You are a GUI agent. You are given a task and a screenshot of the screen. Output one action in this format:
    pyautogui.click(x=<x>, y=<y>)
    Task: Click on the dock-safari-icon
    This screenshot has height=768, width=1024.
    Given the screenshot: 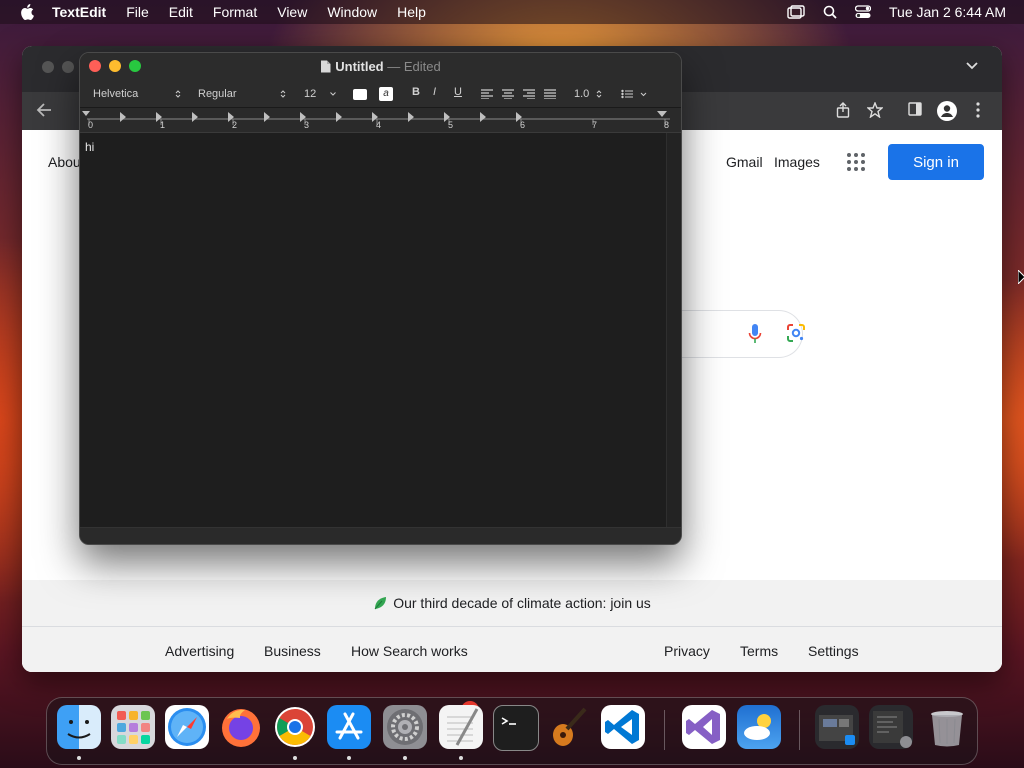 What is the action you would take?
    pyautogui.click(x=187, y=727)
    